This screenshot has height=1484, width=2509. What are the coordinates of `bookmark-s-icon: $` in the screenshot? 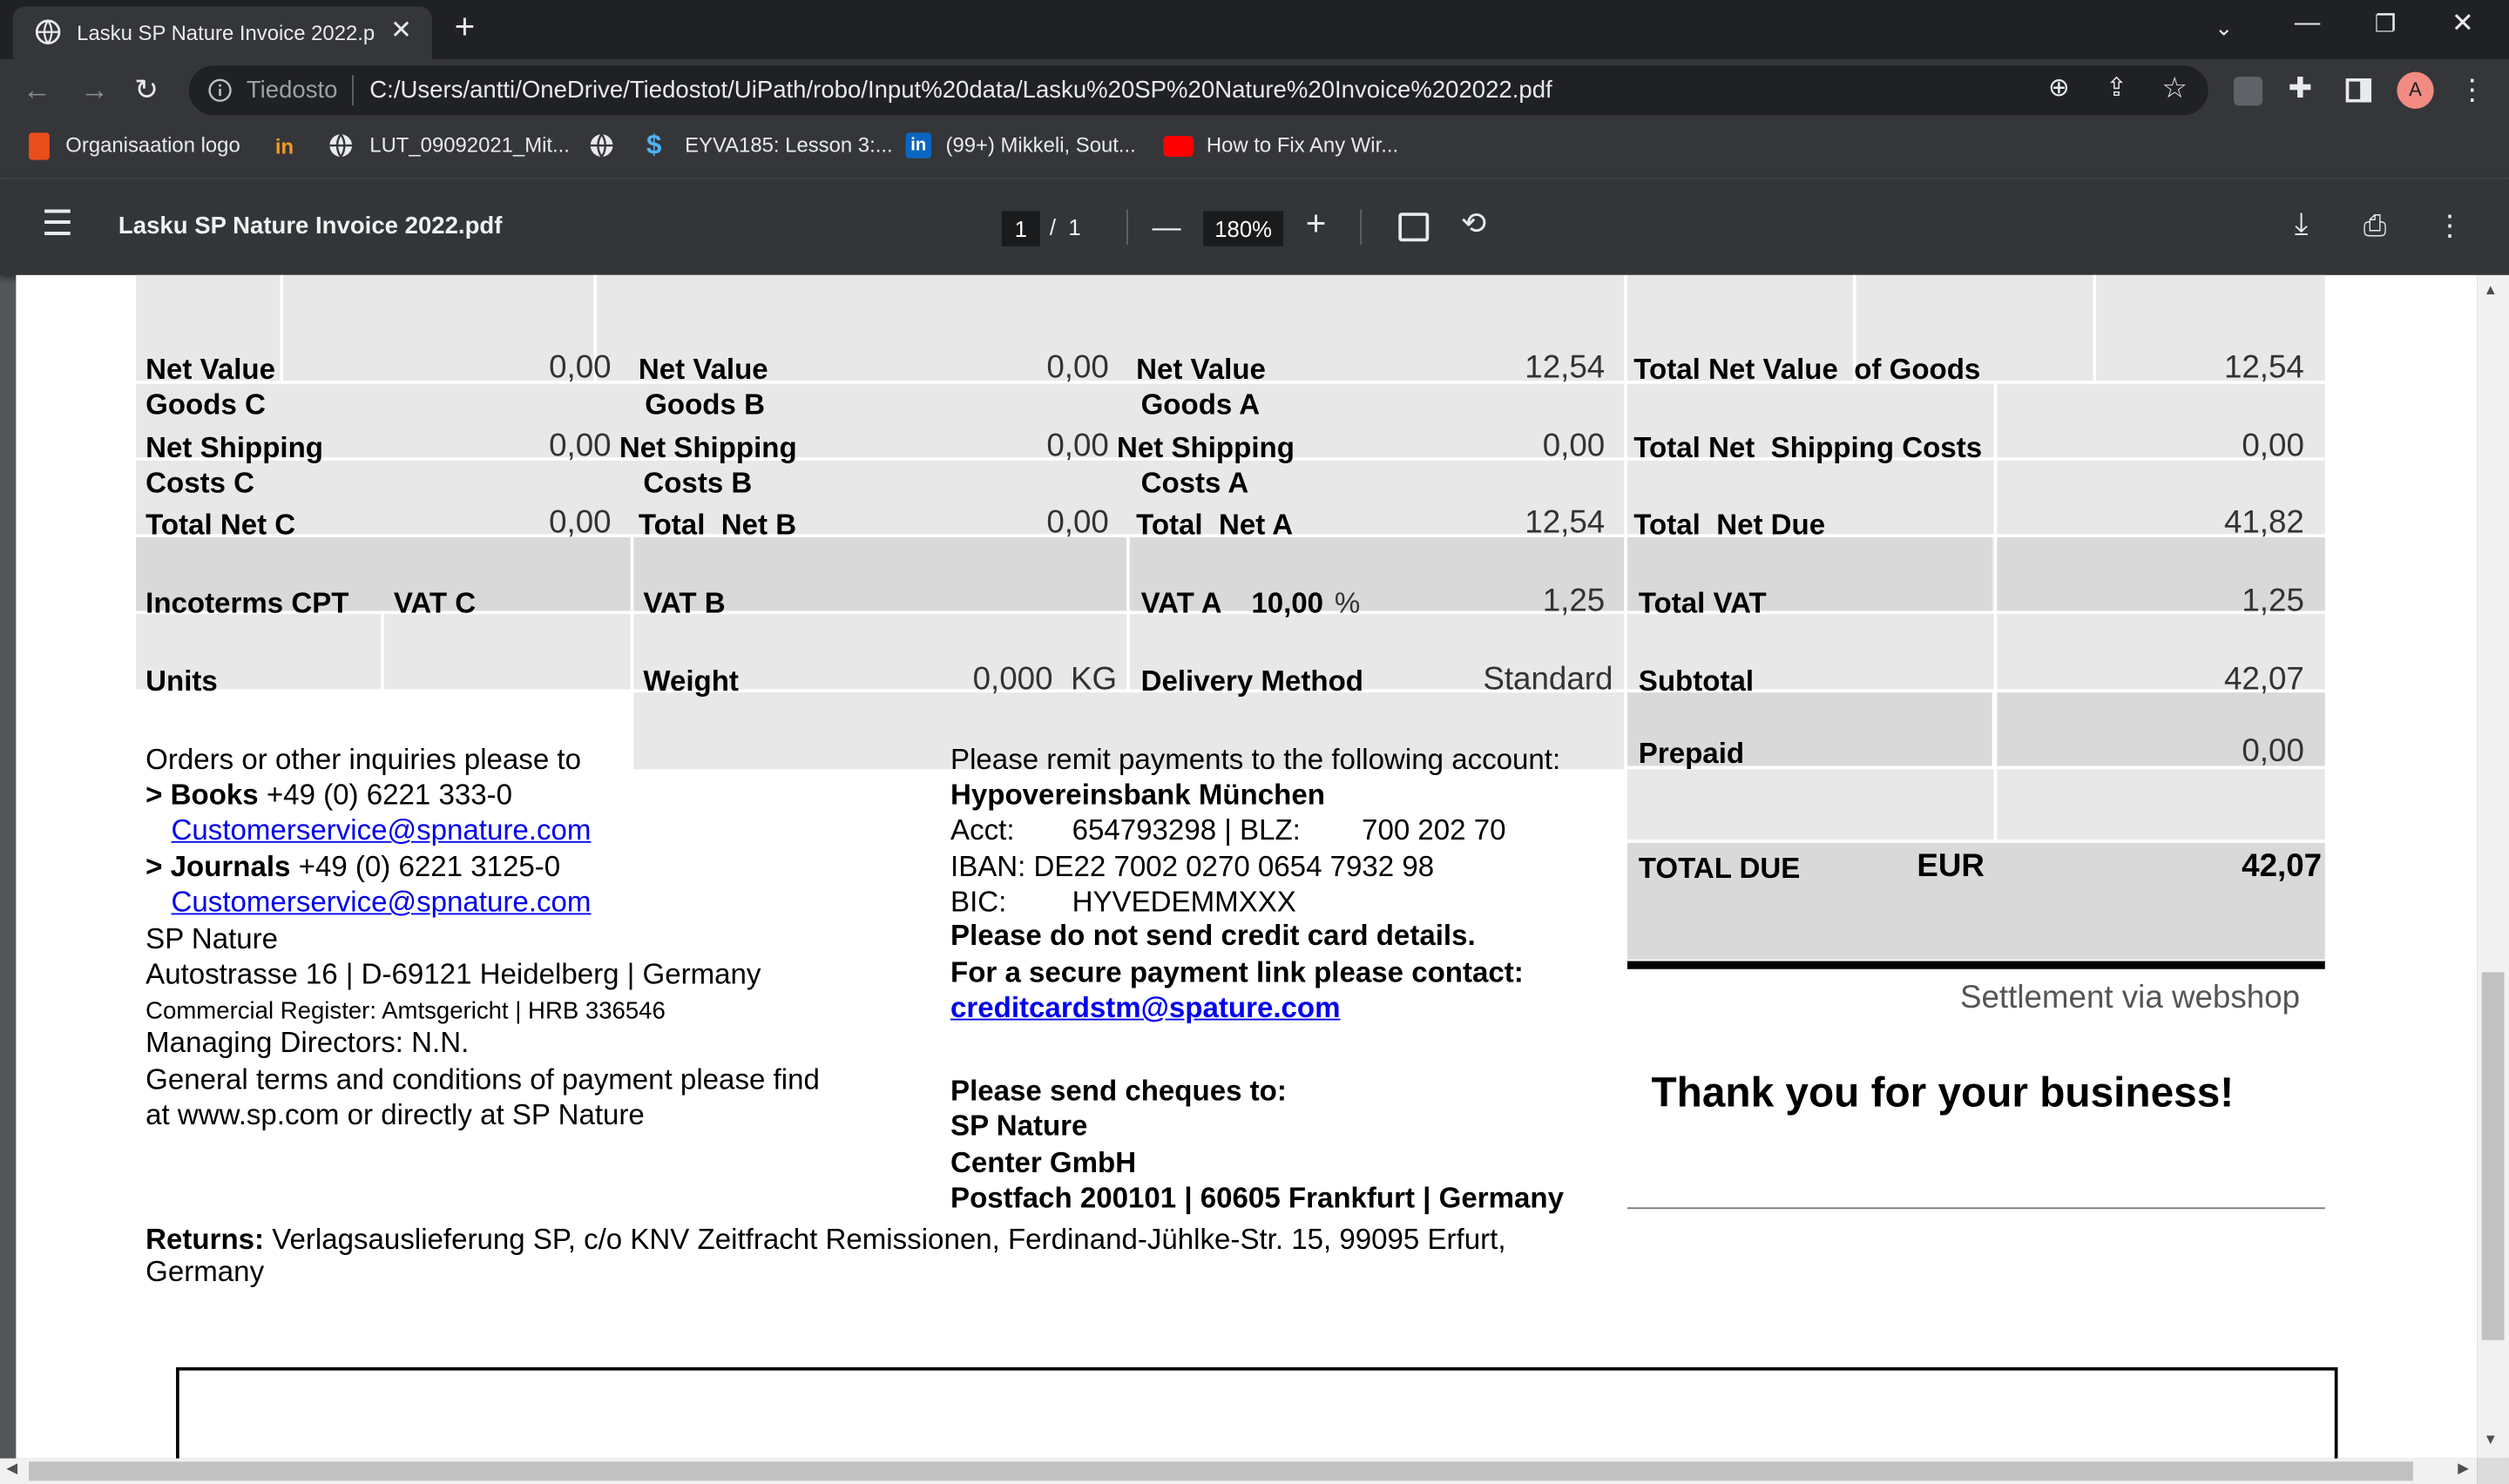 It's located at (654, 144).